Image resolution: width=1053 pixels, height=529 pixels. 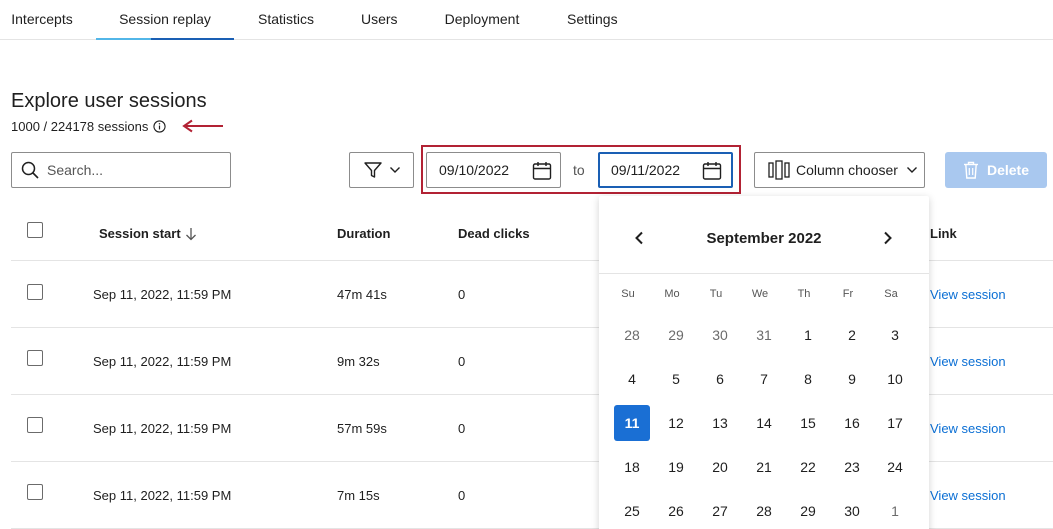 What do you see at coordinates (132, 170) in the screenshot?
I see `search-input` at bounding box center [132, 170].